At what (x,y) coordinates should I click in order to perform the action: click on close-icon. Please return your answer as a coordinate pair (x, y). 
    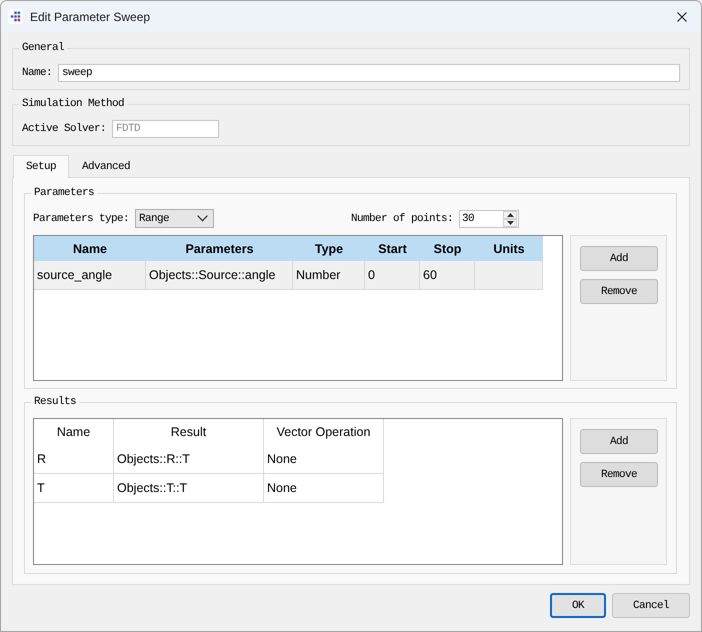
    Looking at the image, I should click on (682, 17).